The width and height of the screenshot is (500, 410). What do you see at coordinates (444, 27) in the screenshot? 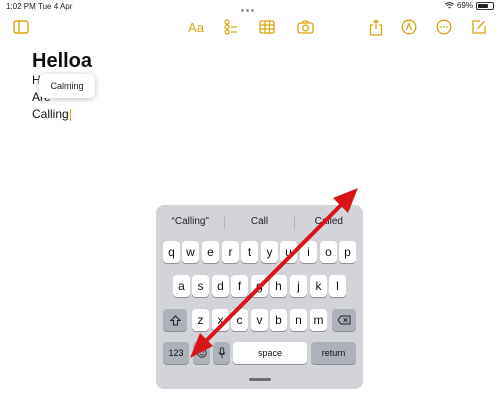
I see `more-icon` at bounding box center [444, 27].